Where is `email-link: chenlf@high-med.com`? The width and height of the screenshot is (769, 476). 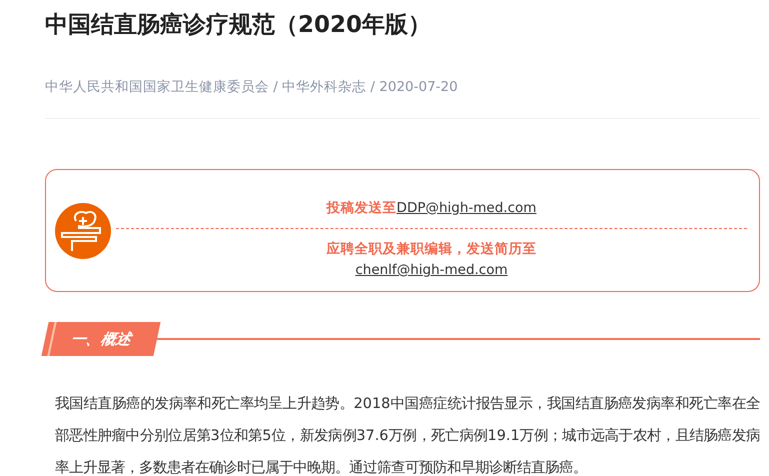
email-link: chenlf@high-med.com is located at coordinates (431, 270).